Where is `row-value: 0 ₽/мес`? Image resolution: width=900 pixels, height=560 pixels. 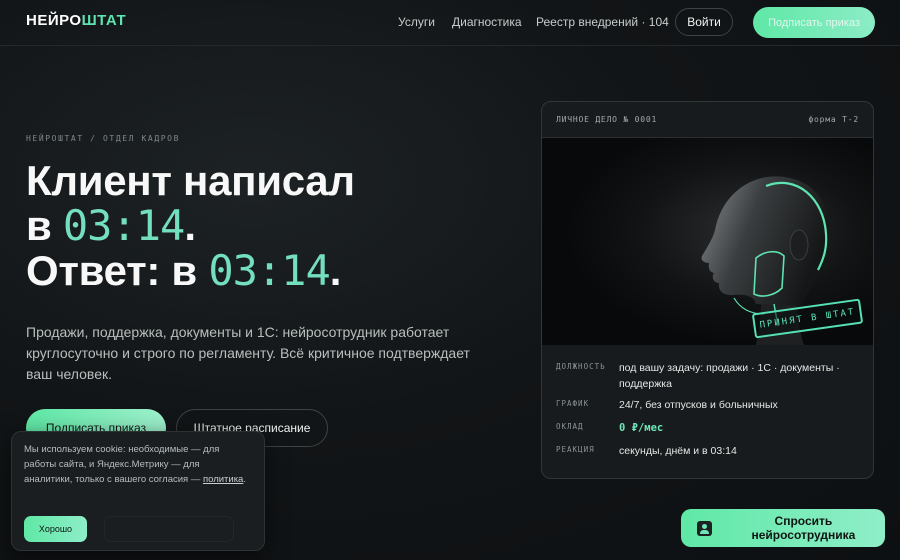
row-value: 0 ₽/мес is located at coordinates (641, 428).